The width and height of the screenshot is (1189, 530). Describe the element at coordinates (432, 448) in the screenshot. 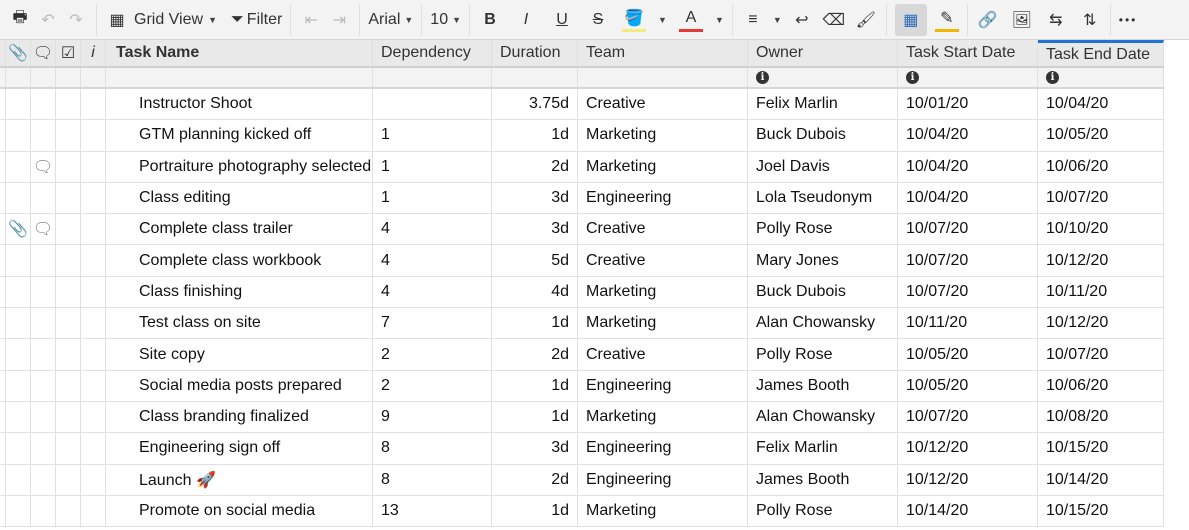

I see `dependency-cell: 8` at that location.